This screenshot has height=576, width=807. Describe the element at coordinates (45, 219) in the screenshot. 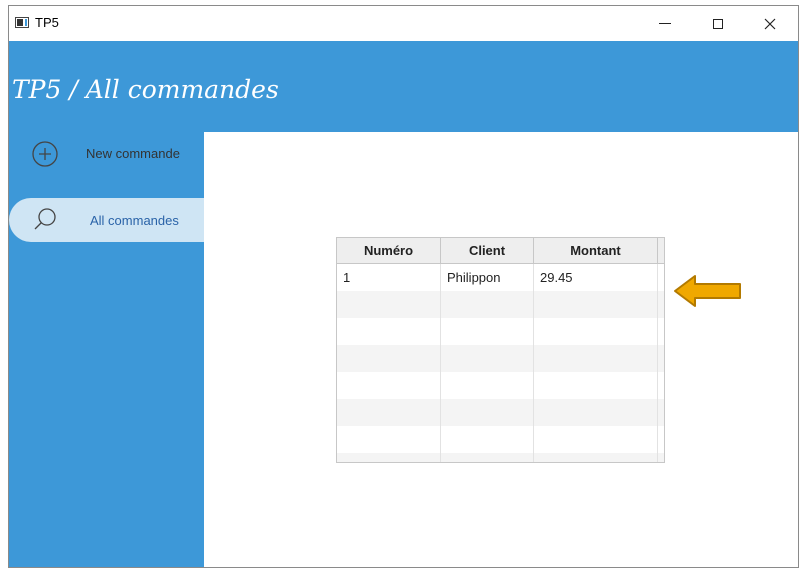

I see `search-icon` at that location.